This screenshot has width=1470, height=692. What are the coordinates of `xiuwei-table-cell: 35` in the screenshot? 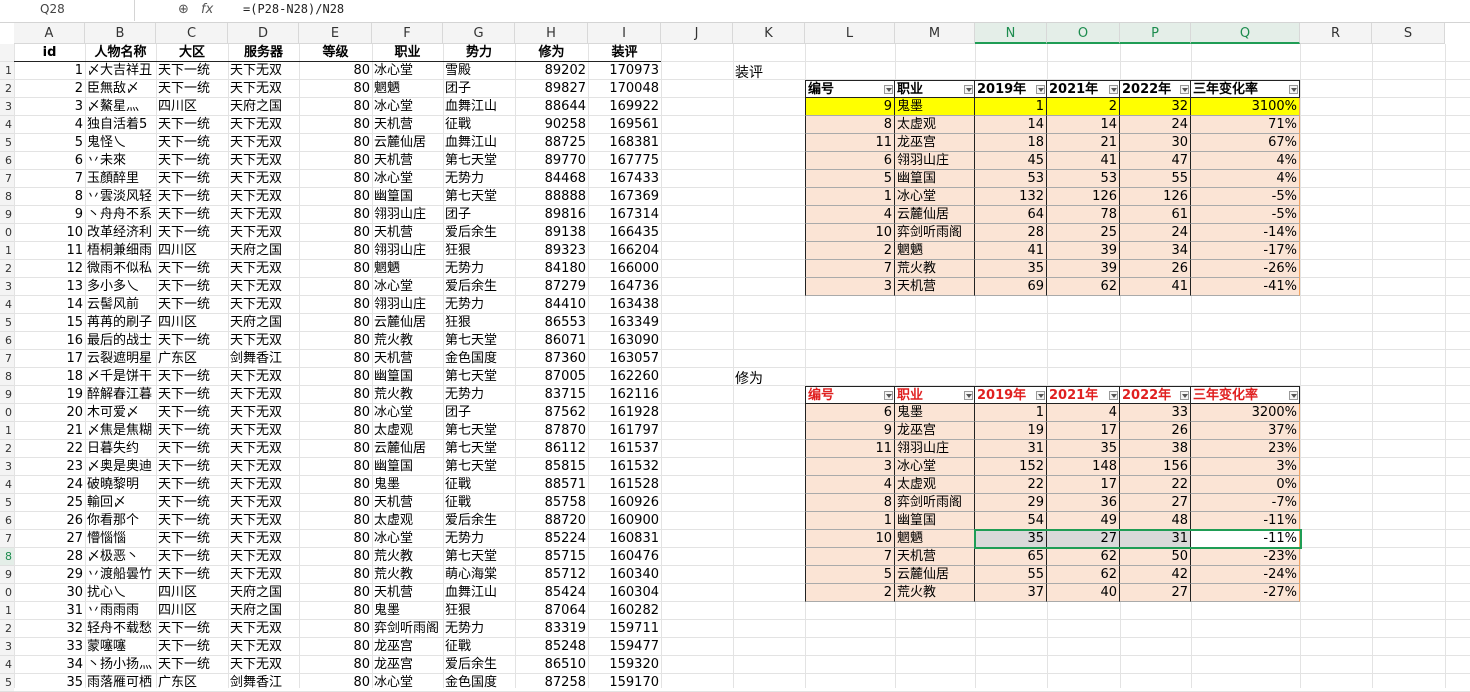 It's located at (1011, 539).